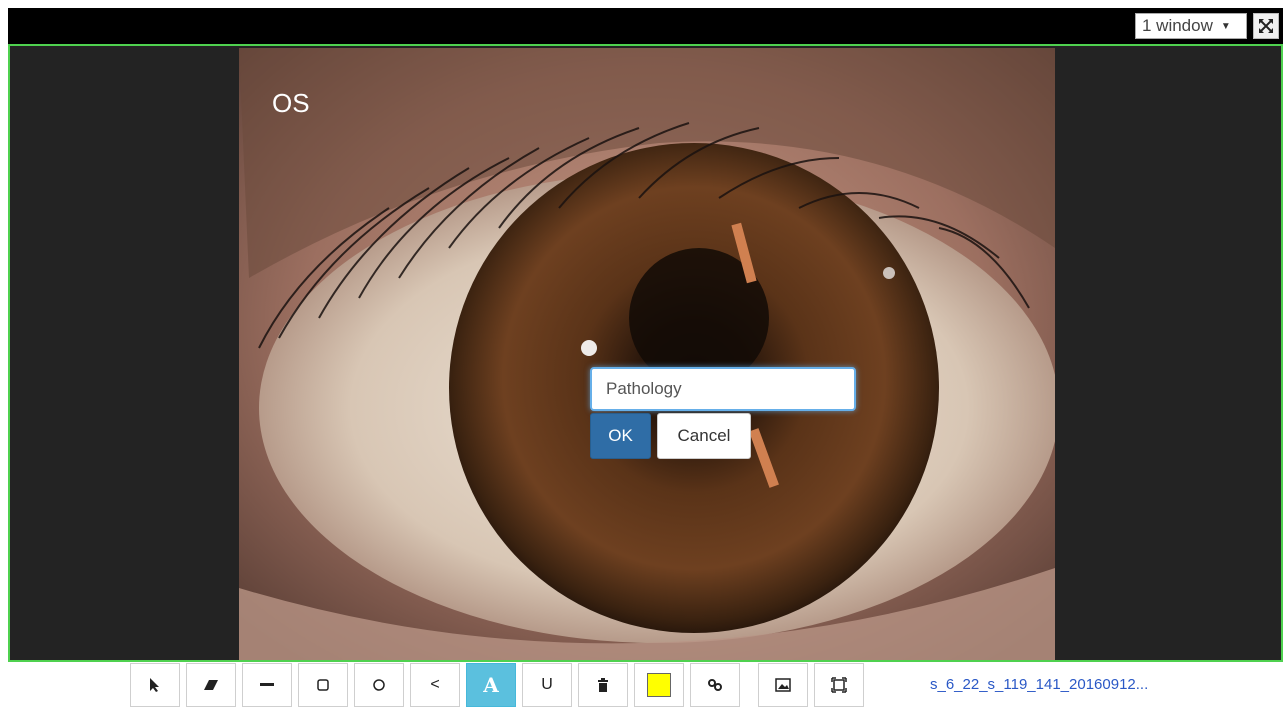  I want to click on top-bar: 1 window ▼, so click(645, 26).